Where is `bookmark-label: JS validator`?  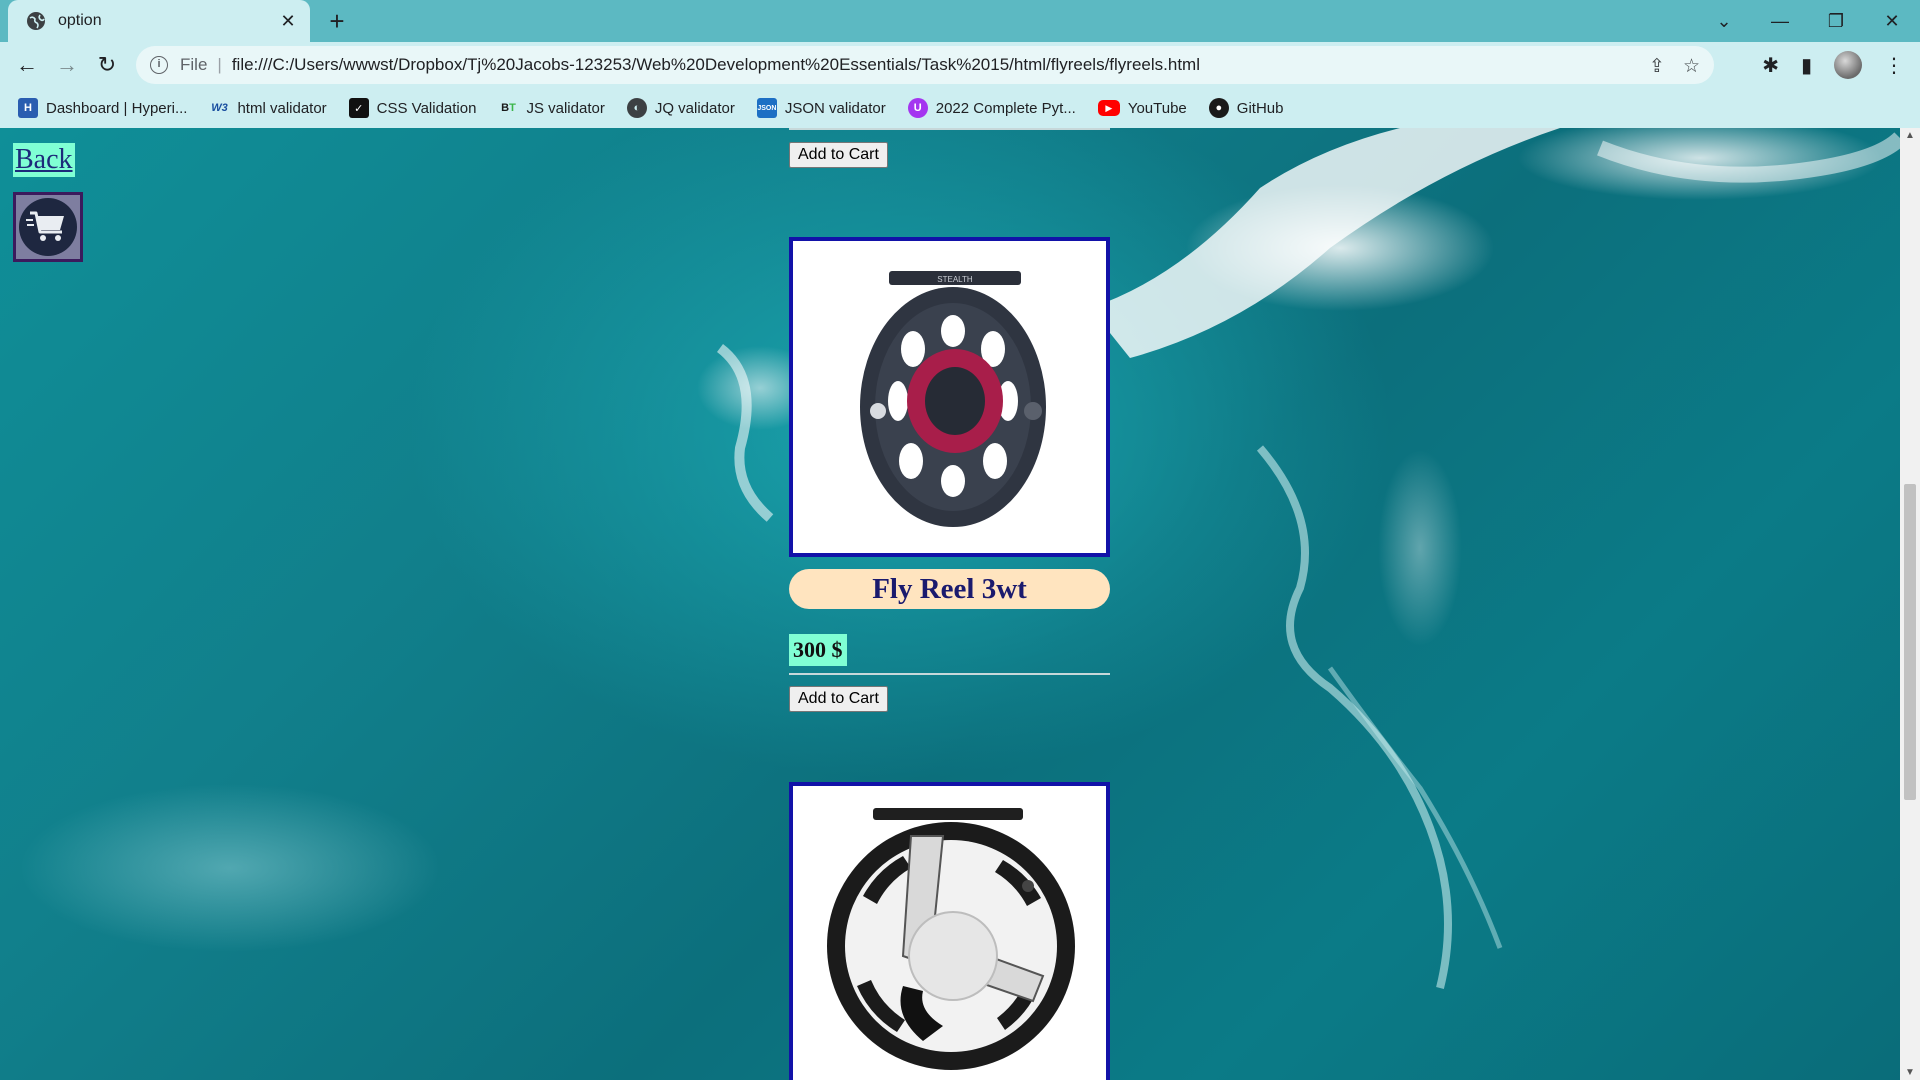 bookmark-label: JS validator is located at coordinates (565, 108).